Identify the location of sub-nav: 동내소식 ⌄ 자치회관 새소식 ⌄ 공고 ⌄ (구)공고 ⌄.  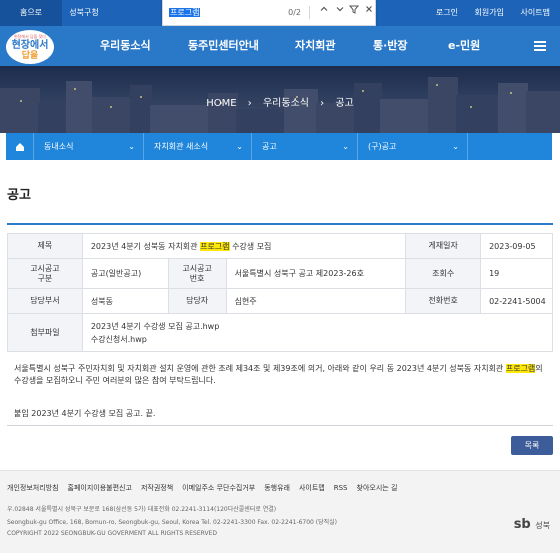
(279, 146).